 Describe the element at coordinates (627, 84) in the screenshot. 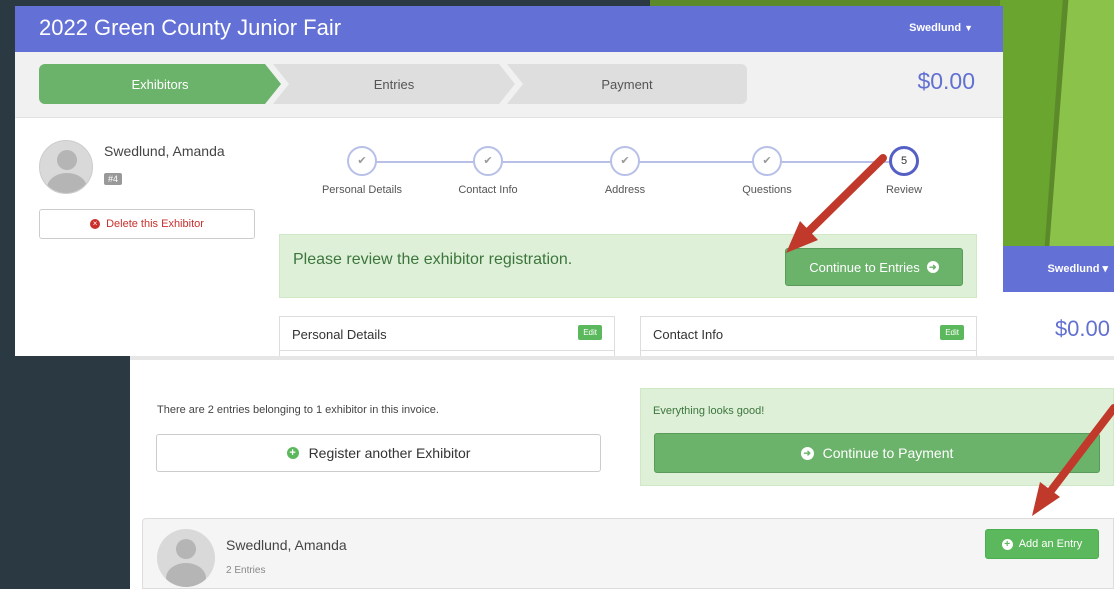

I see `step-payment: Payment` at that location.